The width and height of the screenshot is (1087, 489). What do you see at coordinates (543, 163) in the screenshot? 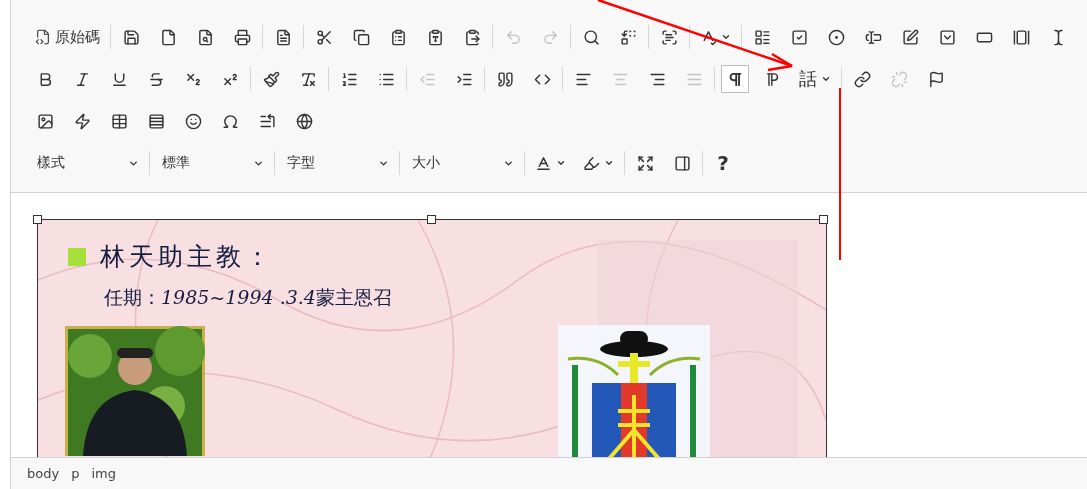
I see `text-color-icon` at bounding box center [543, 163].